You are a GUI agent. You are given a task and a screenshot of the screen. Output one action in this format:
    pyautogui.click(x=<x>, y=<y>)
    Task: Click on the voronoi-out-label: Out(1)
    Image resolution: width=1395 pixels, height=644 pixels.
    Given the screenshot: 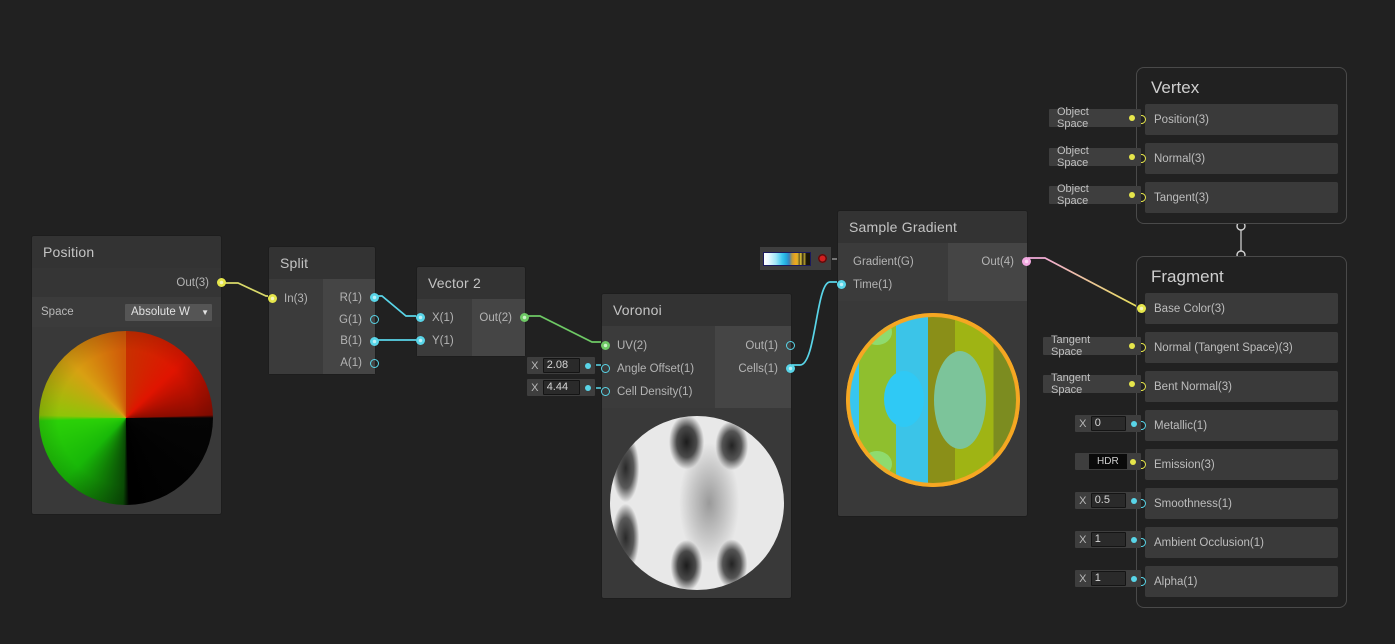 What is the action you would take?
    pyautogui.click(x=761, y=345)
    